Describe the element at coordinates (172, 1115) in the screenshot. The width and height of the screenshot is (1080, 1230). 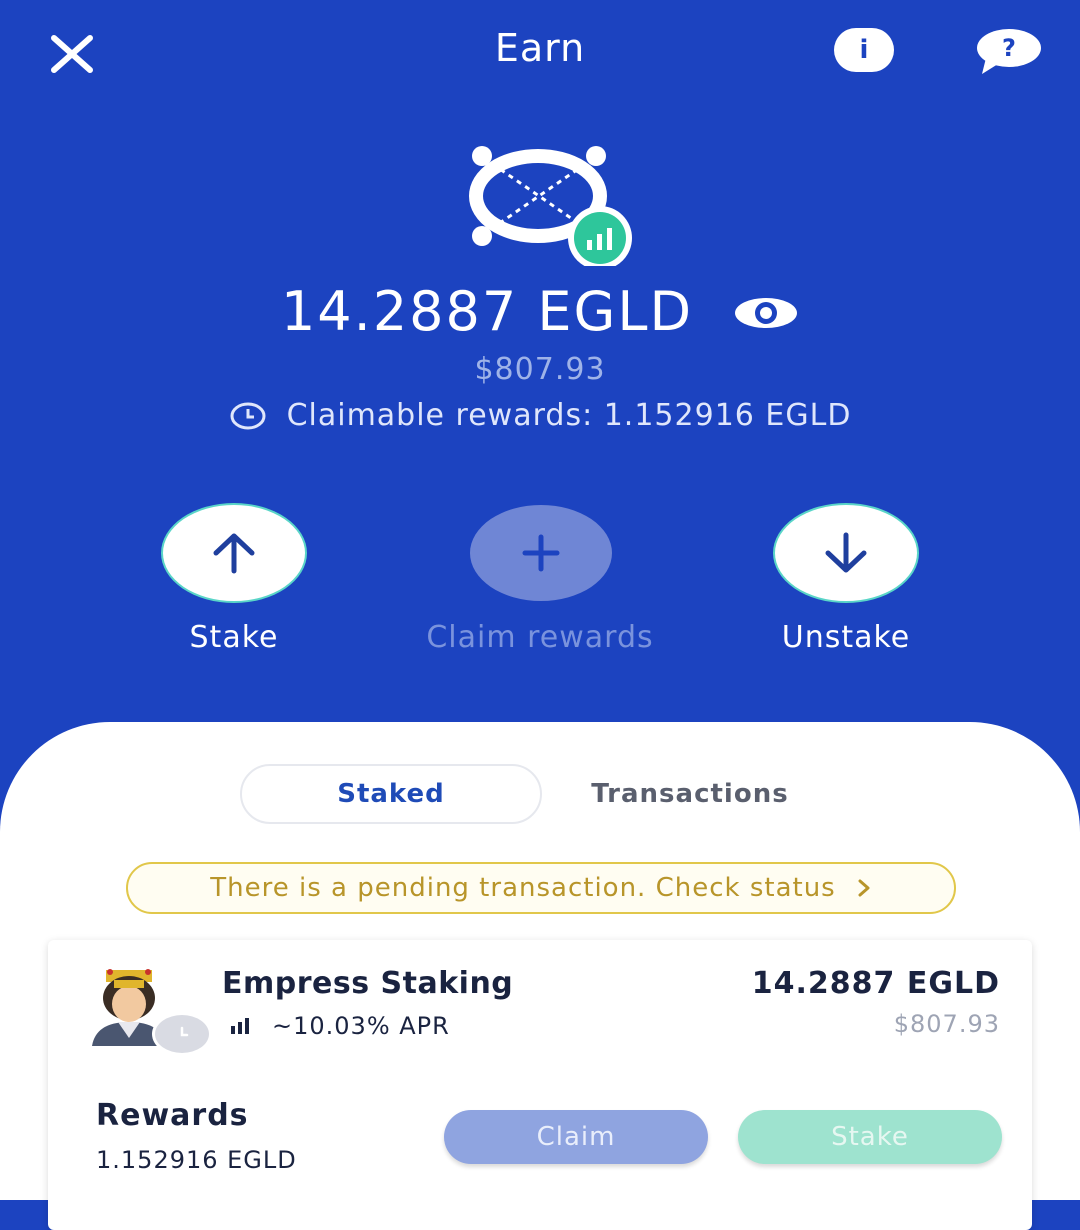
I see `rewards-label: Rewards` at that location.